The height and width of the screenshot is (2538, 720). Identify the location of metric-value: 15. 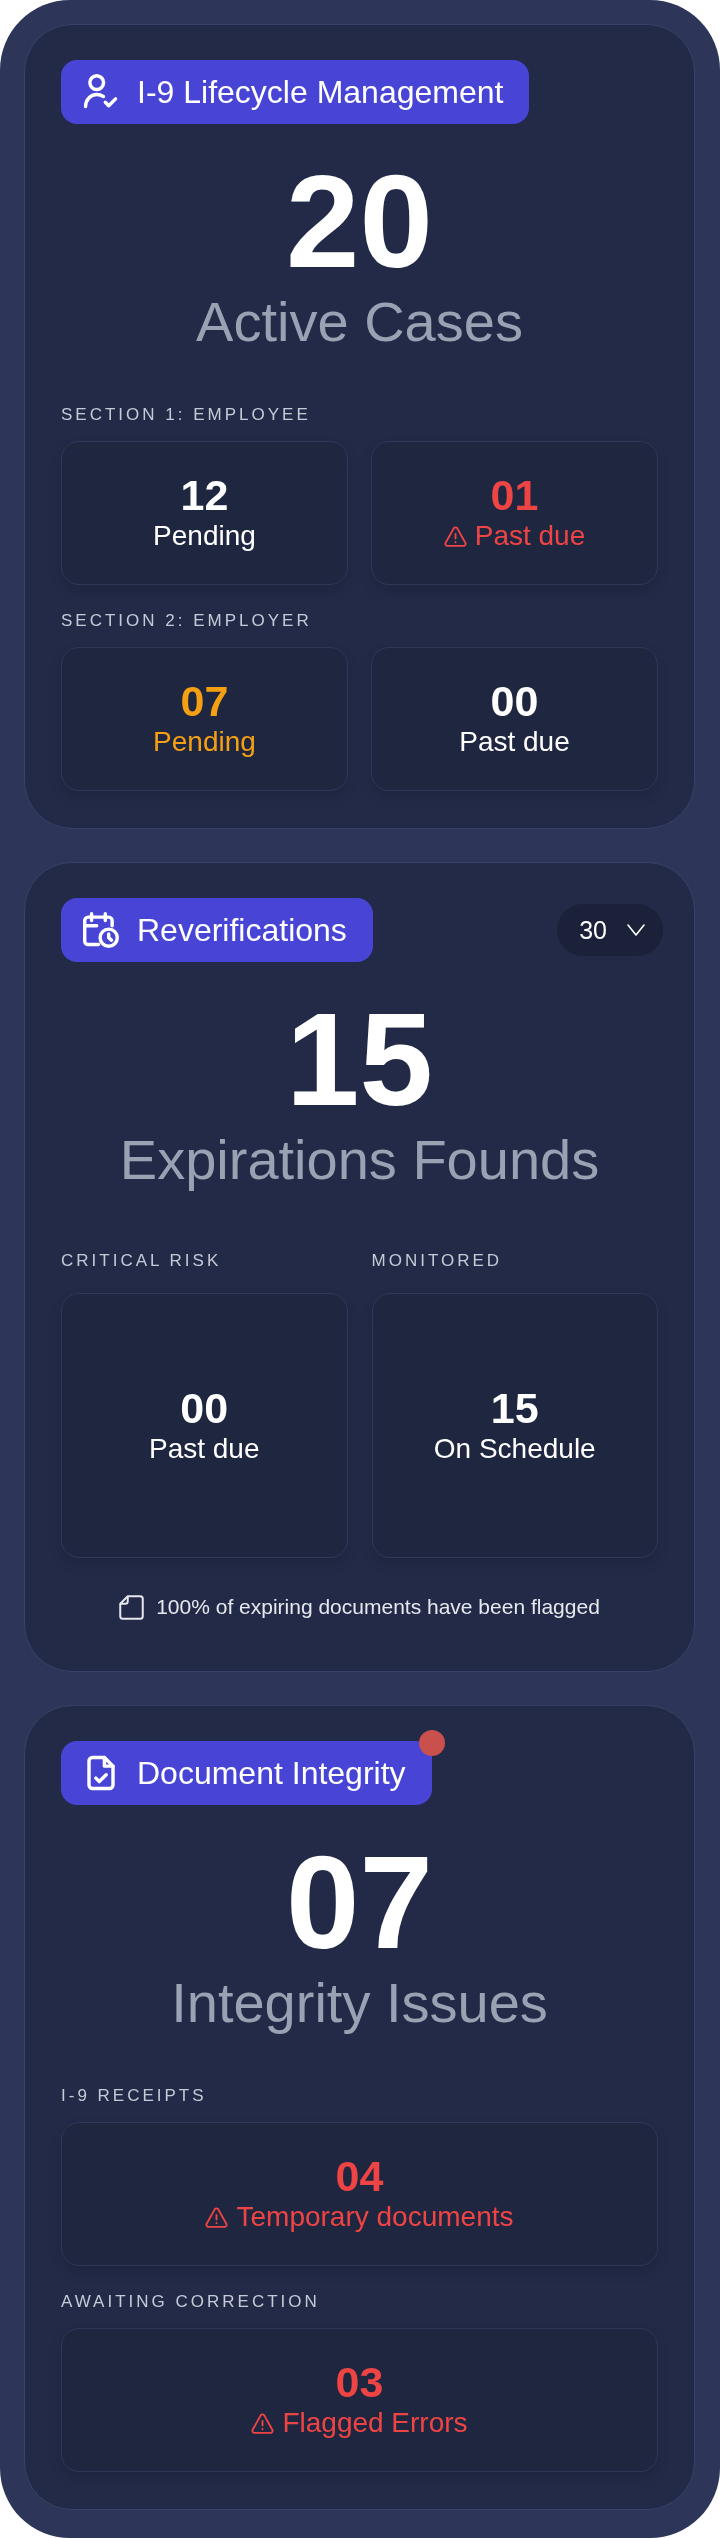
(359, 1060).